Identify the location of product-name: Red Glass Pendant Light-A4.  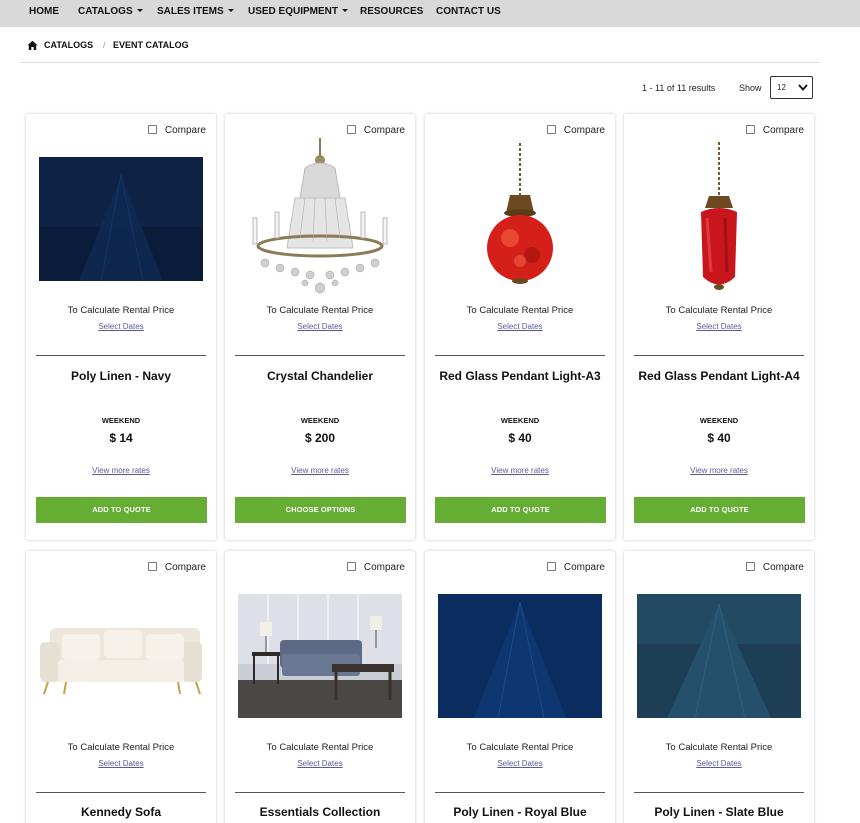
(719, 376).